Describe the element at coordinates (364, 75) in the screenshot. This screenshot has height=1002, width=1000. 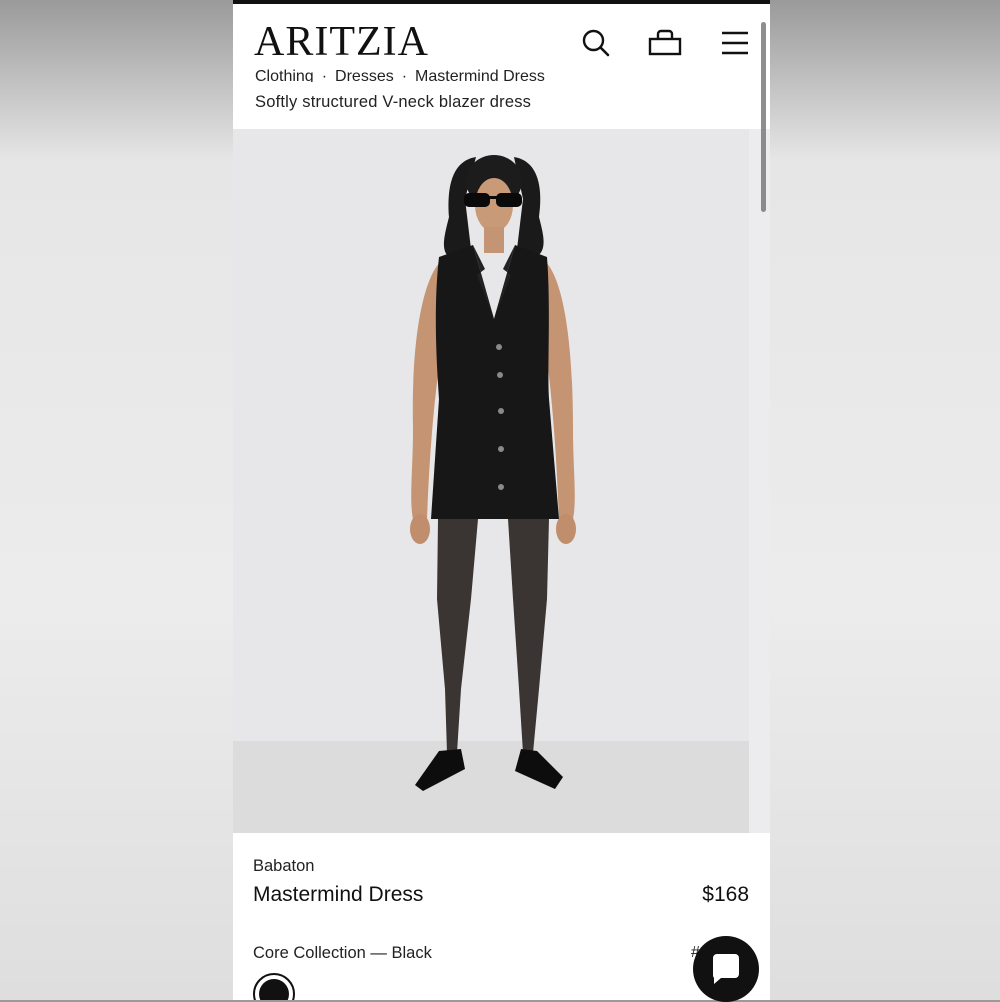
I see `breadcrumb-item-dresses: Dresses` at that location.